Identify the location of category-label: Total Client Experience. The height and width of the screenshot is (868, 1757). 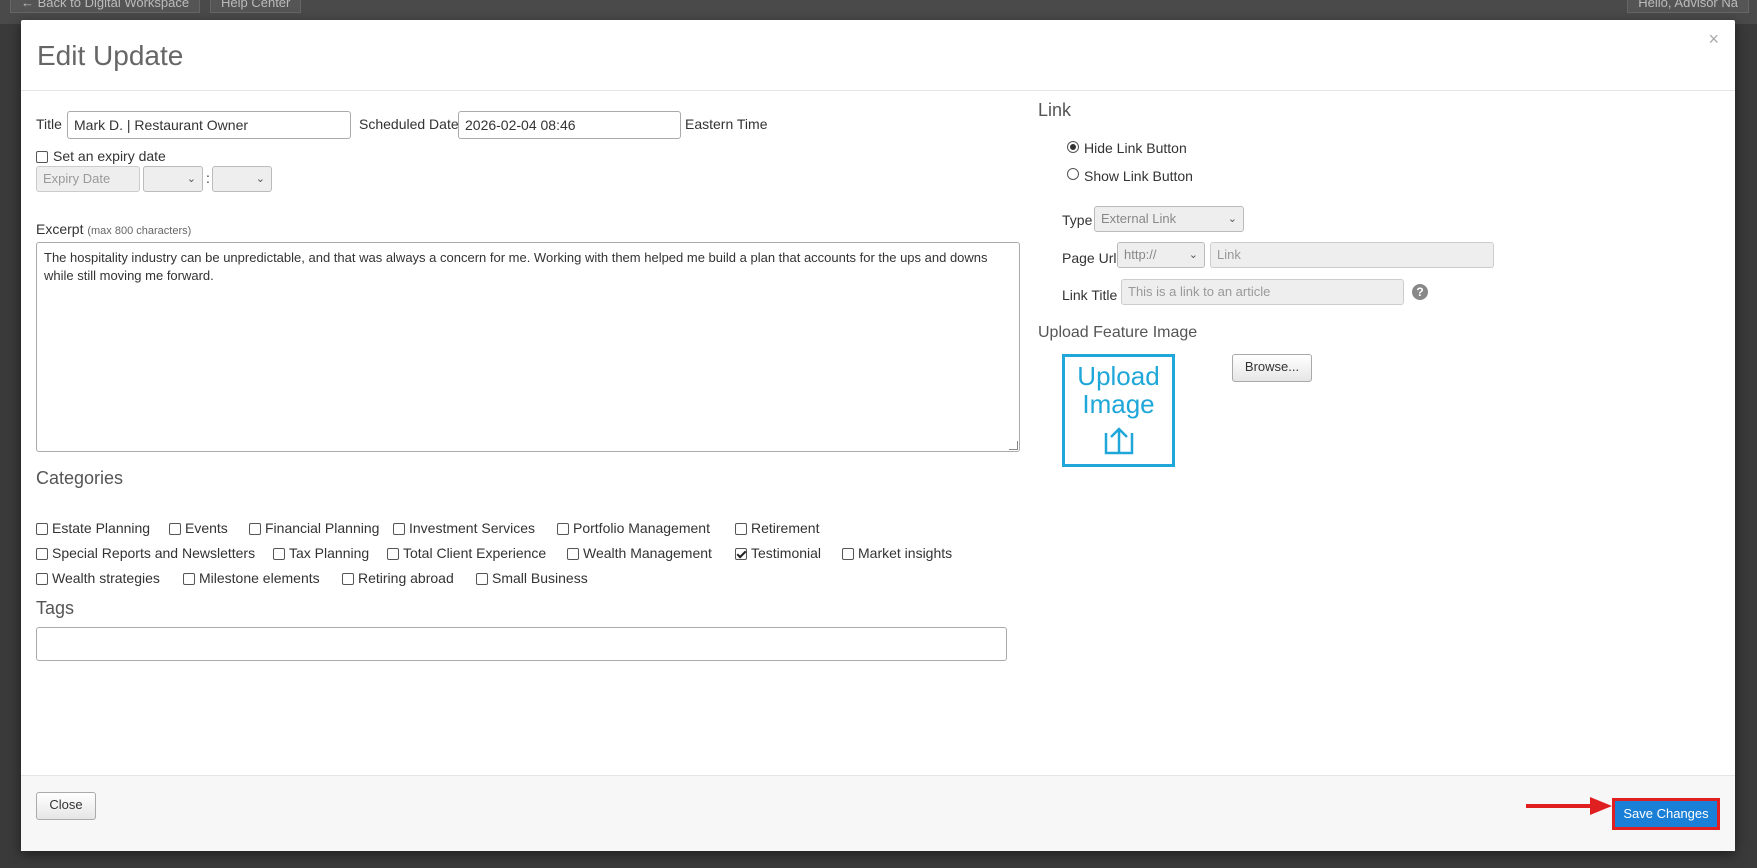
(475, 553).